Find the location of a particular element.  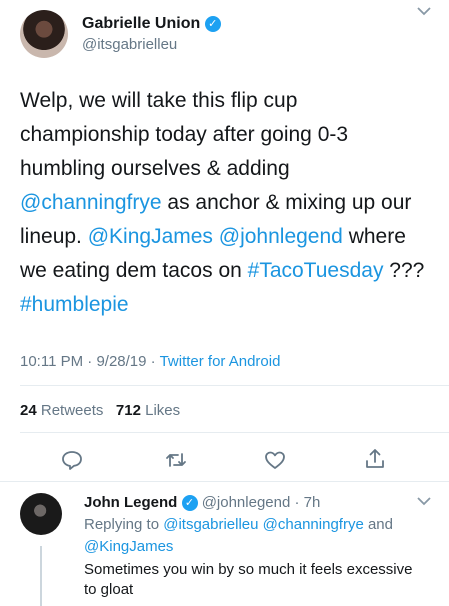

likes-stat: 712 Likes is located at coordinates (148, 410).